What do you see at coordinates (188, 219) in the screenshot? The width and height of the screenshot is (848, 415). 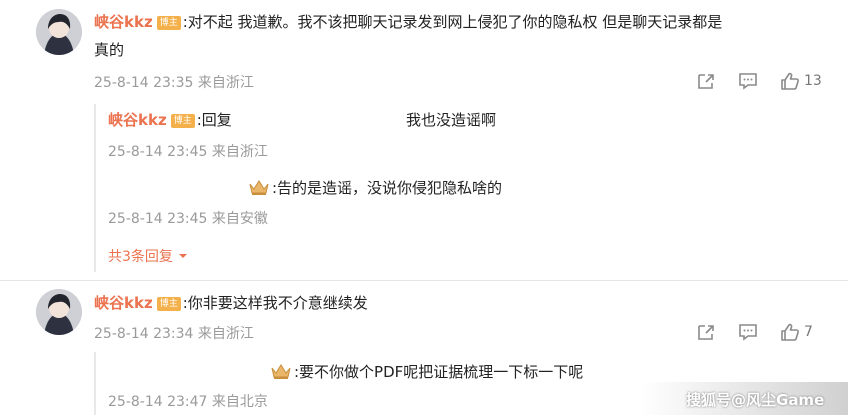 I see `reply-meta: 25-8-14 23:45 来自安徽` at bounding box center [188, 219].